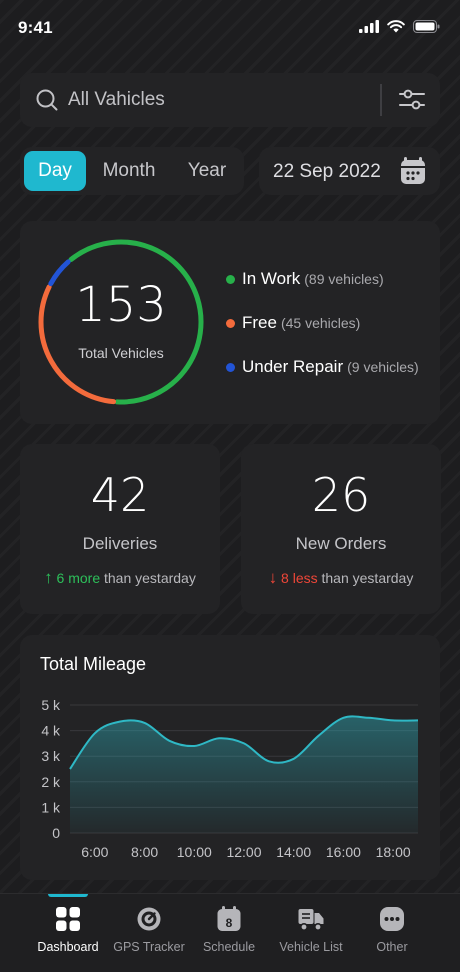 The width and height of the screenshot is (460, 972). I want to click on x-tick-label: 14:00, so click(293, 852).